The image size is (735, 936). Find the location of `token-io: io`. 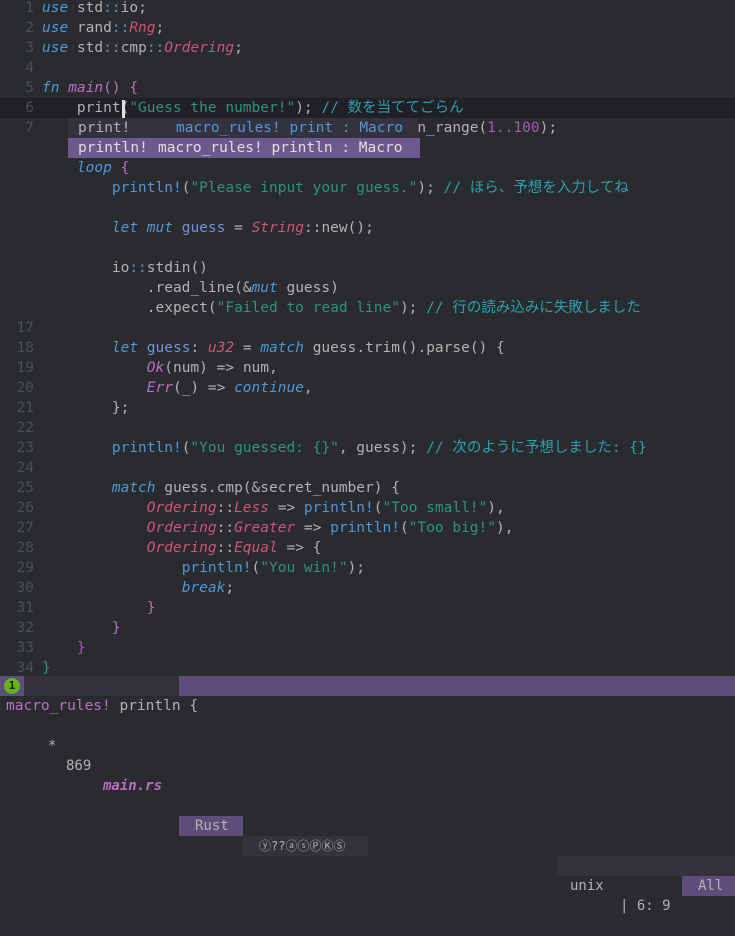

token-io: io is located at coordinates (129, 8).